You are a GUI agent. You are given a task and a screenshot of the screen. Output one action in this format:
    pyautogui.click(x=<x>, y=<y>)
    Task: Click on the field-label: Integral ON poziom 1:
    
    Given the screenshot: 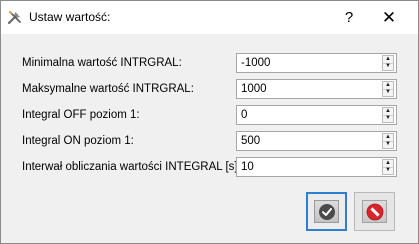 What is the action you would take?
    pyautogui.click(x=78, y=141)
    